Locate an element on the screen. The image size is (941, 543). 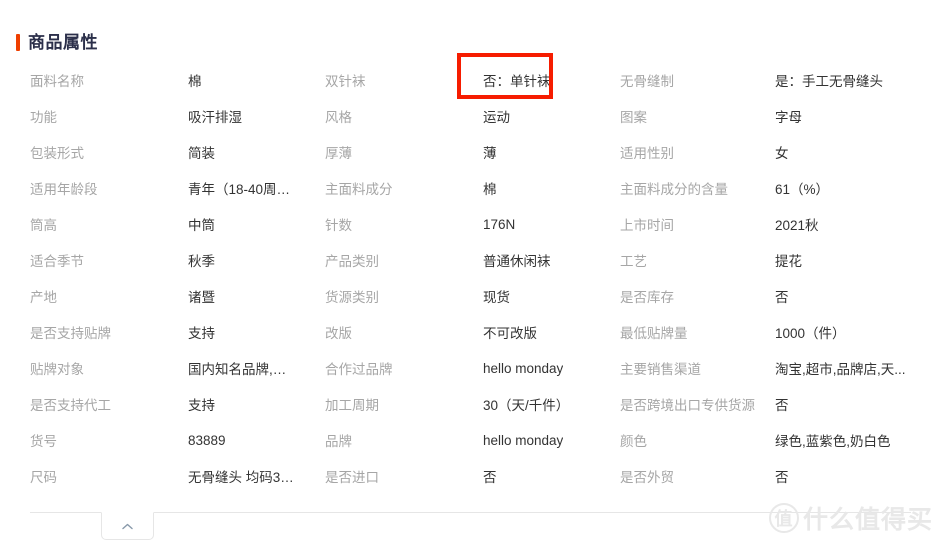
attribute-label: 改版 is located at coordinates (338, 333).